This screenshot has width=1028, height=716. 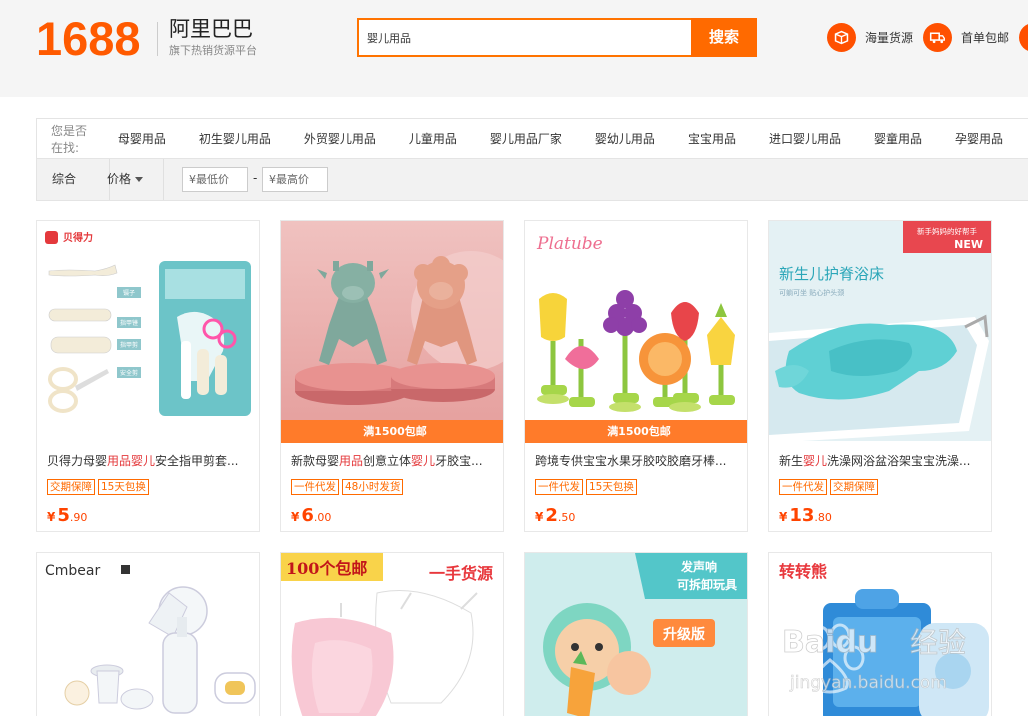 I want to click on product-price: ¥2.50, so click(x=555, y=515).